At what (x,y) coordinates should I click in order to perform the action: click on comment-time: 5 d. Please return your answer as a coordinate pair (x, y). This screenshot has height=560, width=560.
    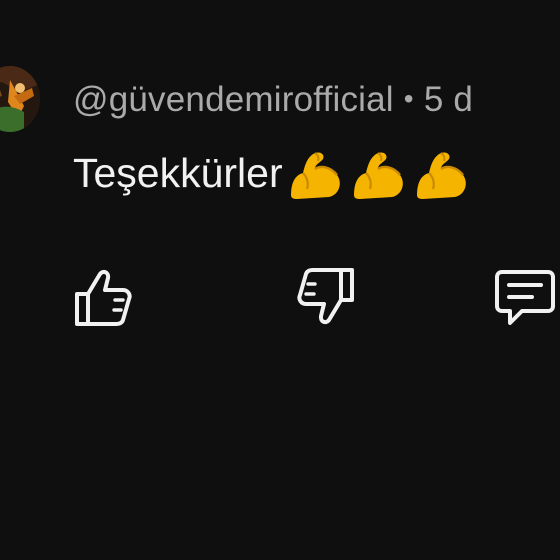
    Looking at the image, I should click on (448, 99).